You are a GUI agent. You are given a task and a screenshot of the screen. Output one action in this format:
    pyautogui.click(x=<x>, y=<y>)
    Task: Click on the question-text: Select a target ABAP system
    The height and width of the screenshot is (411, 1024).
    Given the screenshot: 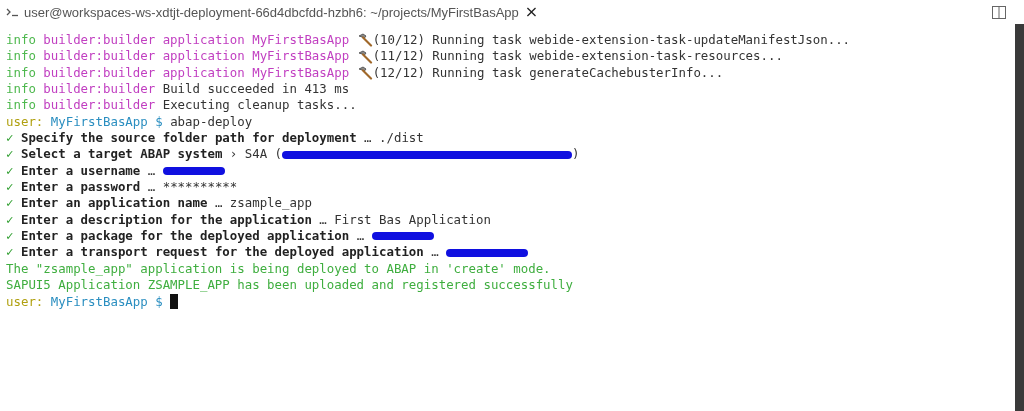 What is the action you would take?
    pyautogui.click(x=121, y=154)
    